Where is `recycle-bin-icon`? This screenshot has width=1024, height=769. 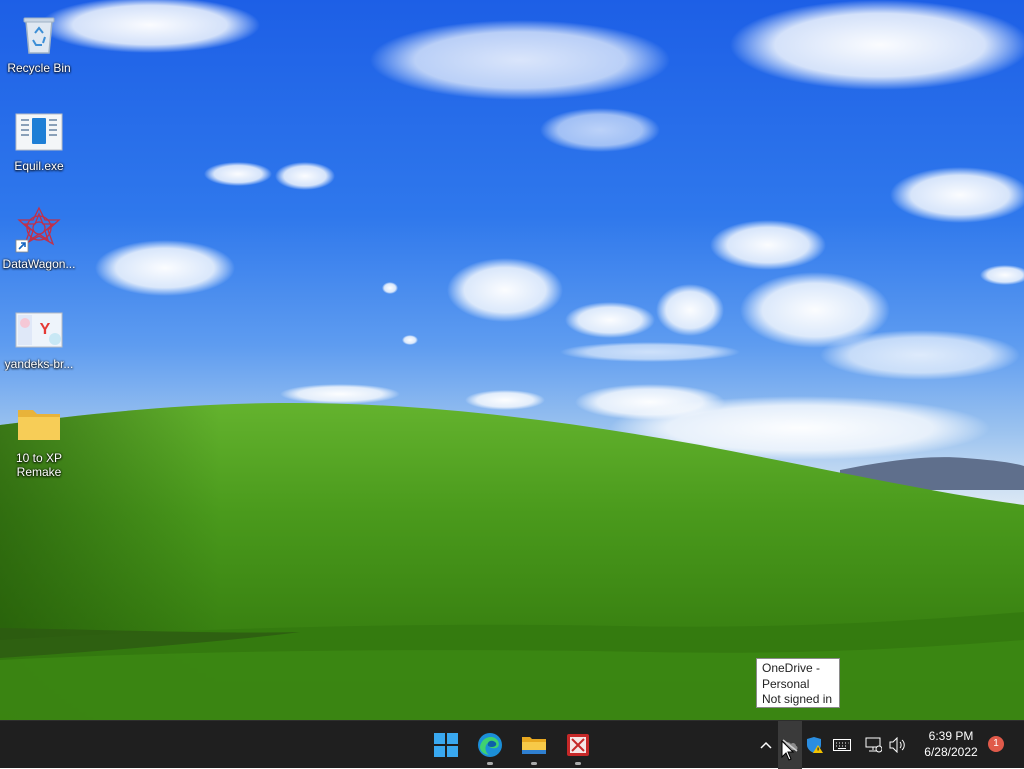 recycle-bin-icon is located at coordinates (39, 34).